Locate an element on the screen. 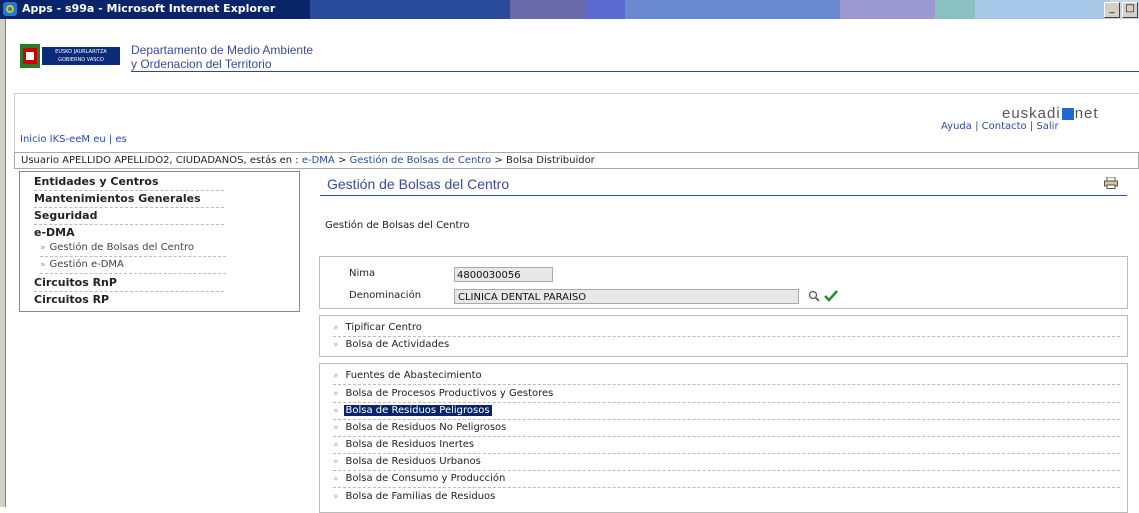 The height and width of the screenshot is (513, 1139). department-name-line2: y Ordenacion del Territorio is located at coordinates (201, 64).